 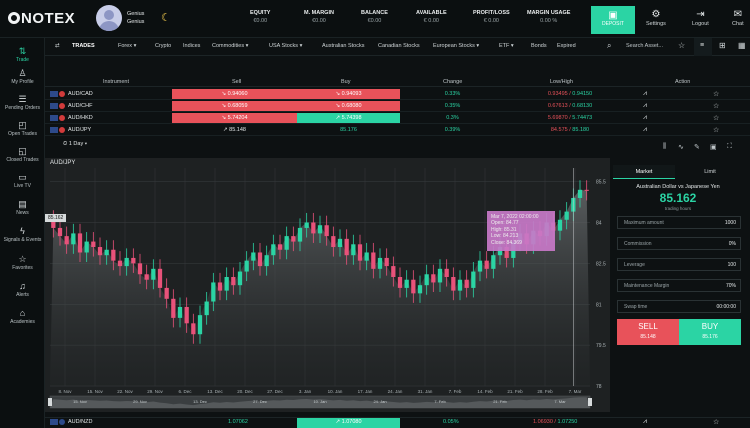 What do you see at coordinates (710, 332) in the screenshot?
I see `buy-button: BUY 85.176` at bounding box center [710, 332].